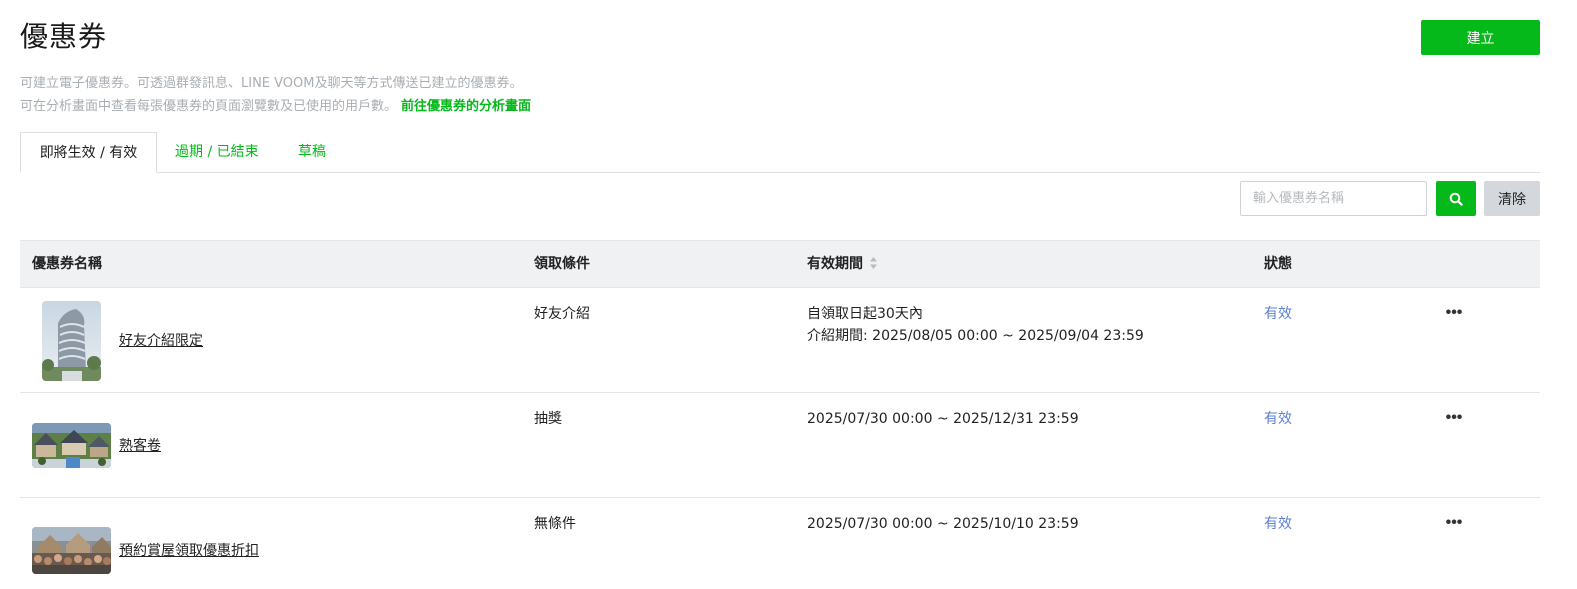  What do you see at coordinates (71, 550) in the screenshot?
I see `coupon-thumbnail-crowd` at bounding box center [71, 550].